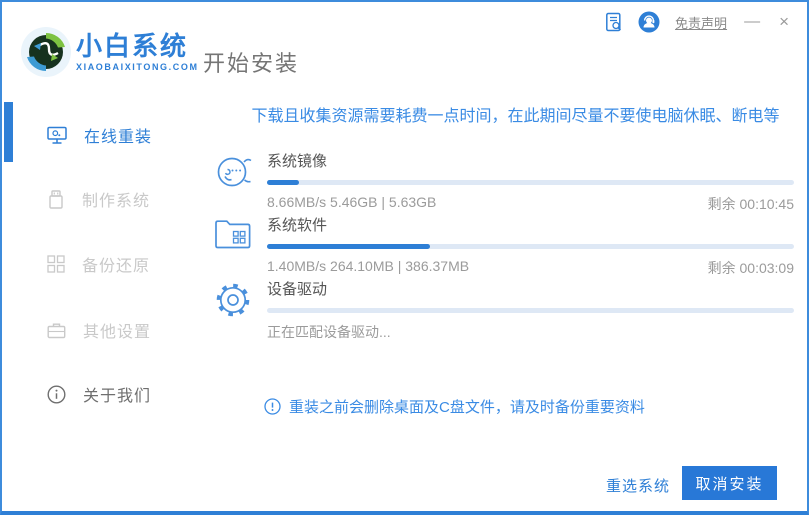 This screenshot has width=809, height=515. What do you see at coordinates (46, 52) in the screenshot?
I see `logo-sphere-icon` at bounding box center [46, 52].